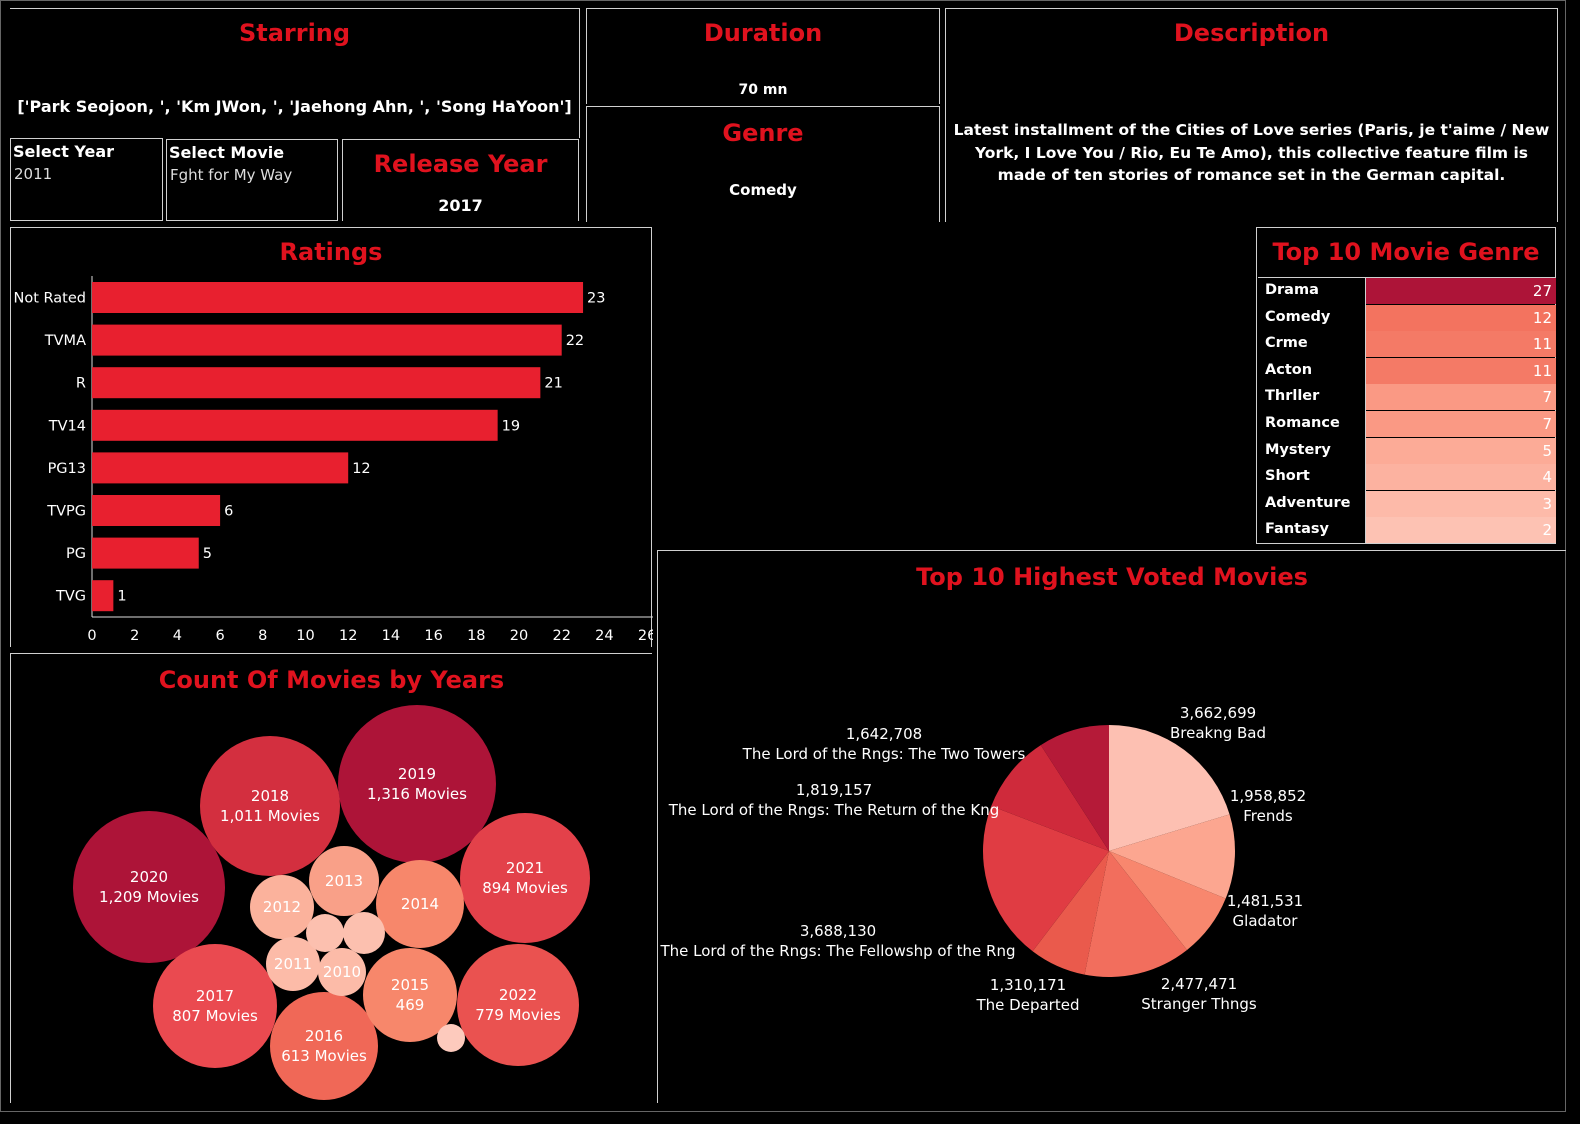 The width and height of the screenshot is (1580, 1124). What do you see at coordinates (1407, 530) in the screenshot?
I see `genre-row: Fantasy 2` at bounding box center [1407, 530].